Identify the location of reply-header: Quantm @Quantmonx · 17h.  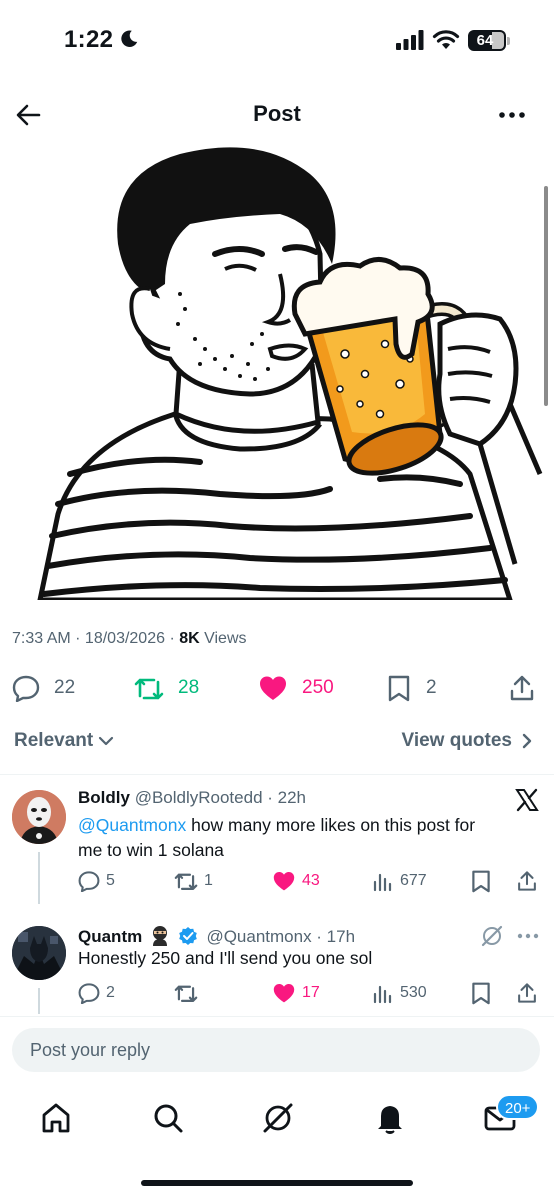
(216, 935).